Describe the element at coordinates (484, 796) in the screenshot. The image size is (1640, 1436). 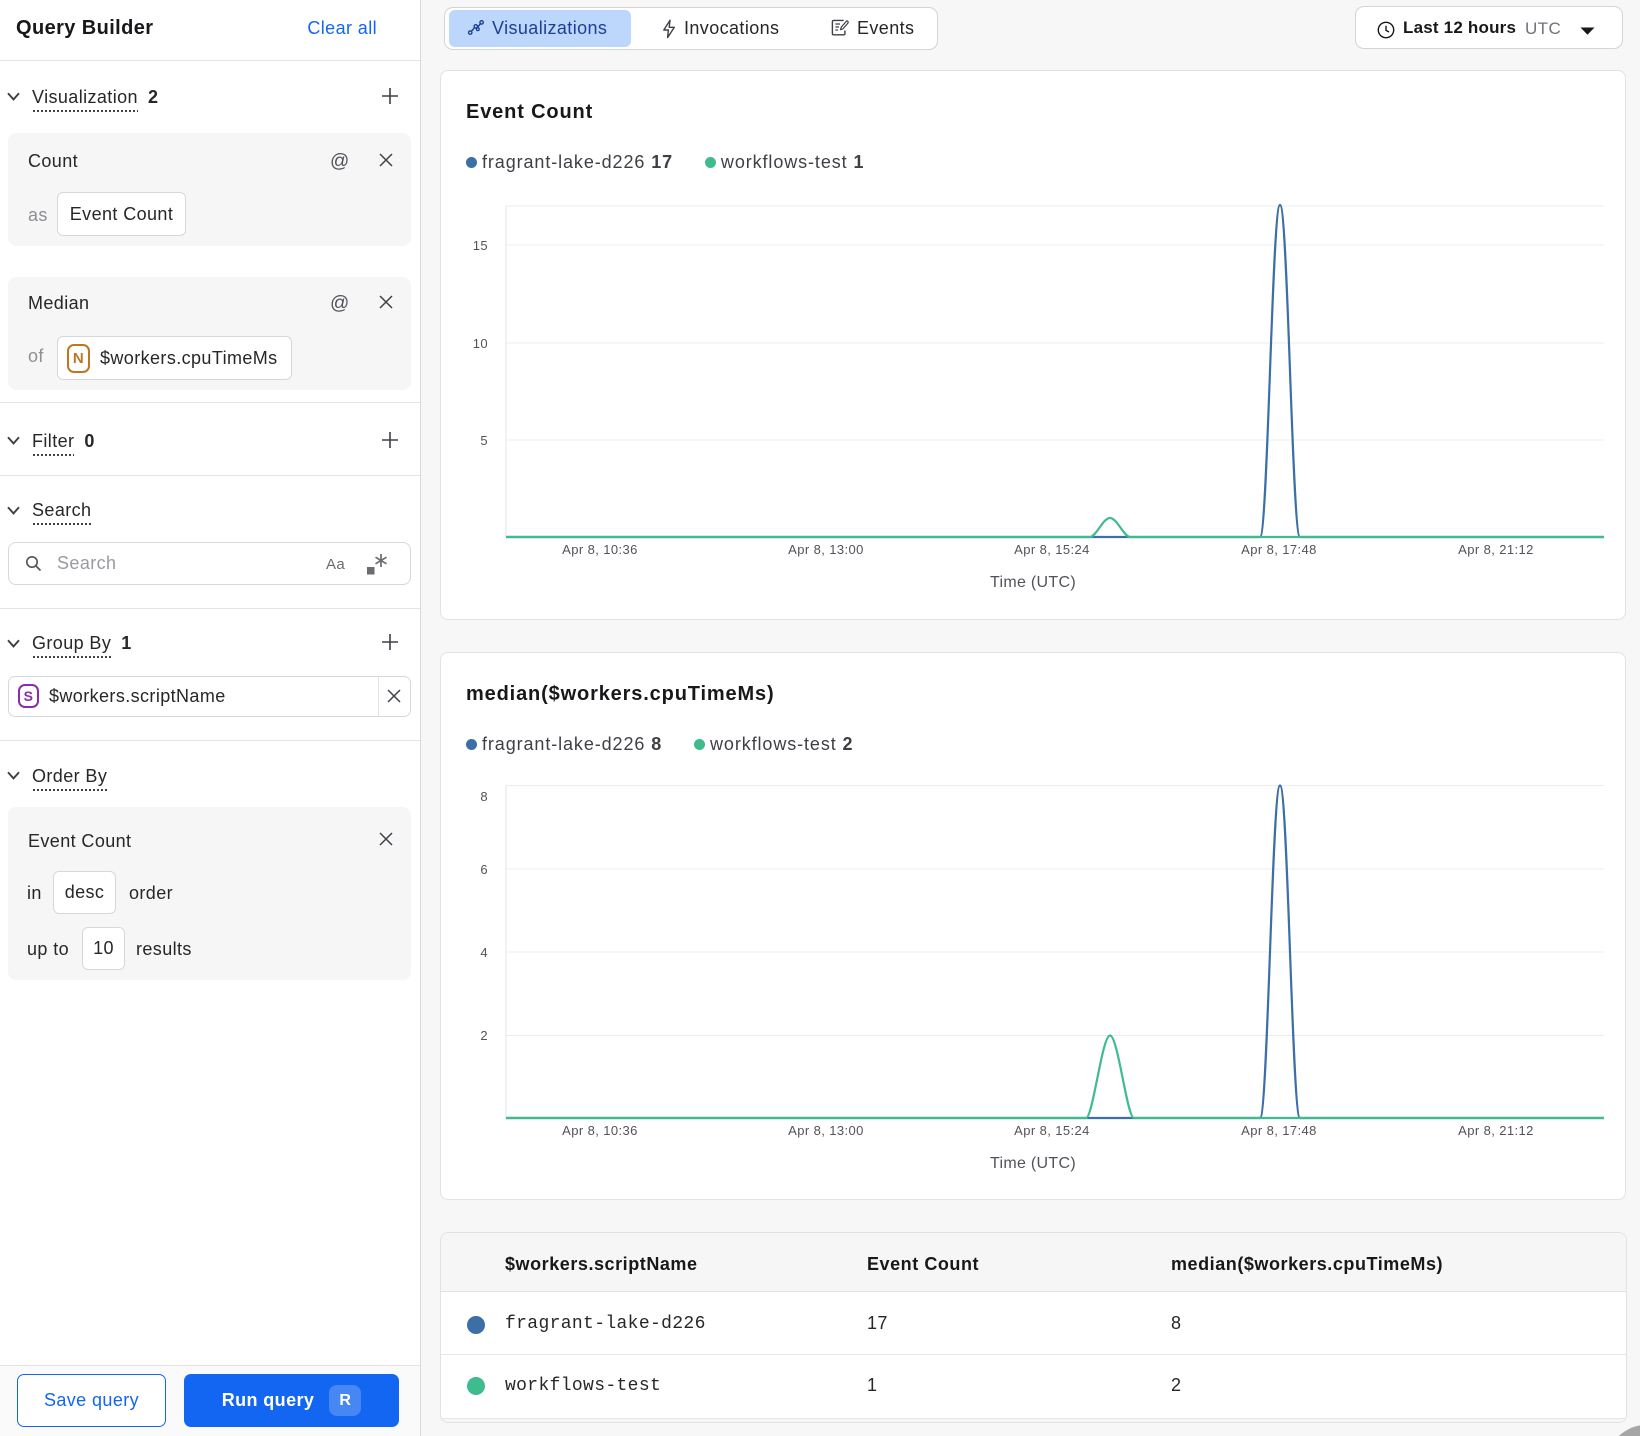
I see `svg-text: 8` at that location.